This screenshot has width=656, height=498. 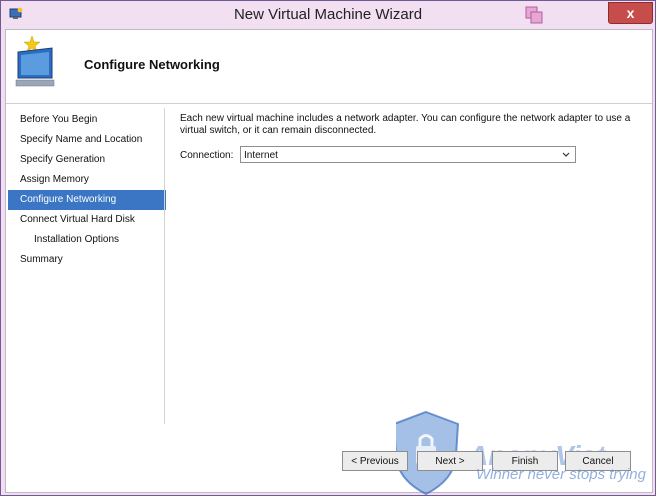 I want to click on new-vm-wizard-icon, so click(x=35, y=61).